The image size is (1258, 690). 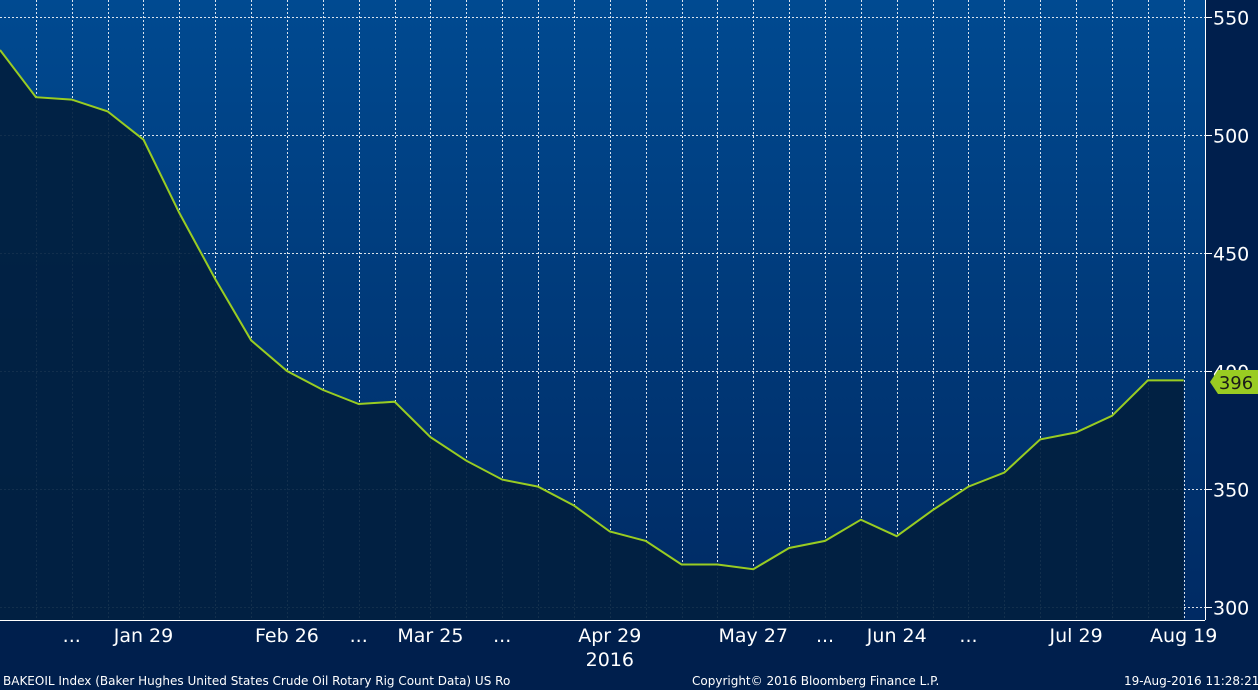 I want to click on x-tick-label: Jun 24, so click(x=896, y=636).